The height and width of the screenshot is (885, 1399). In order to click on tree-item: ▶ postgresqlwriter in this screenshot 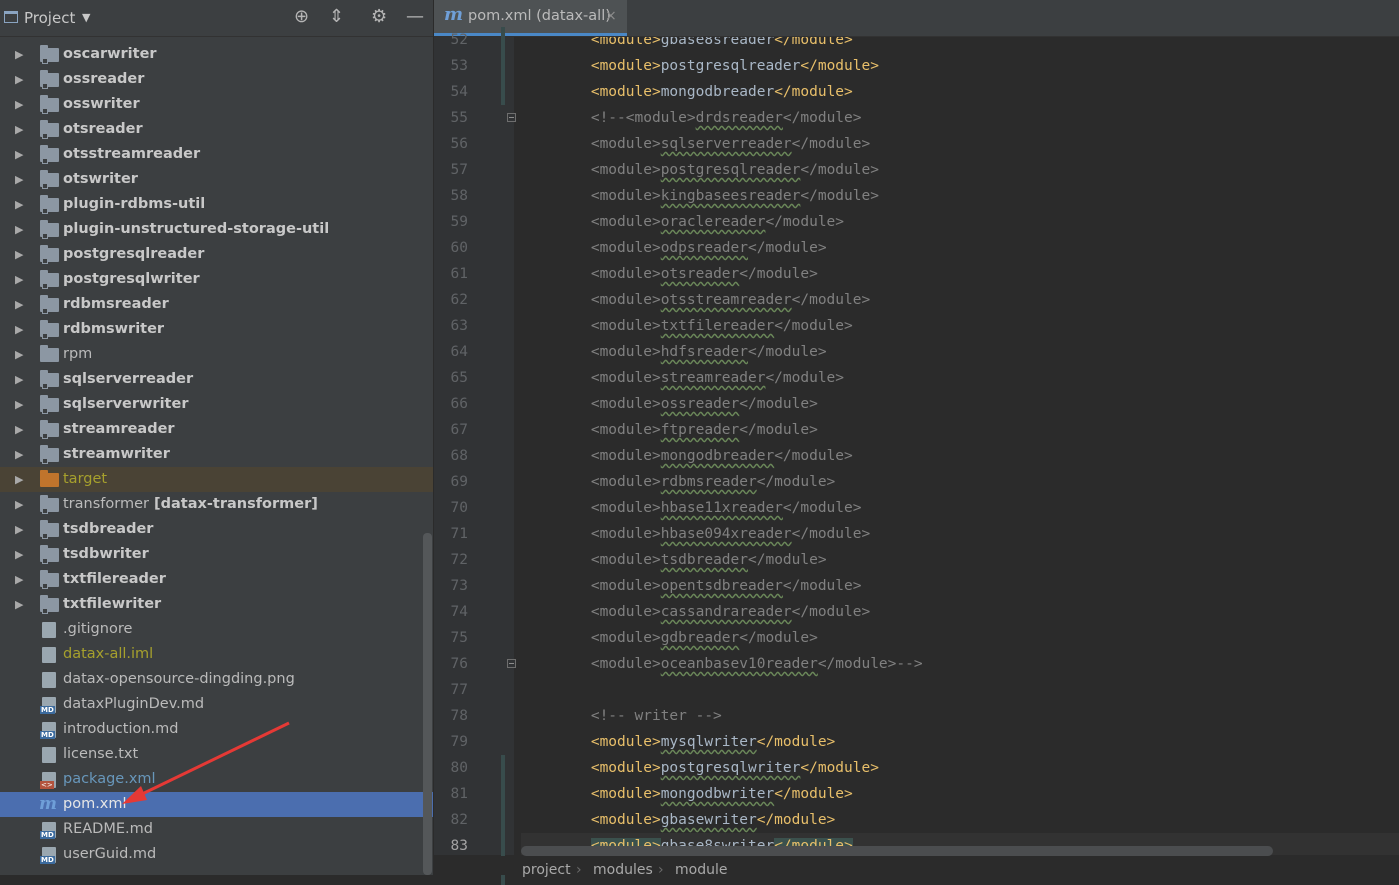, I will do `click(216, 279)`.